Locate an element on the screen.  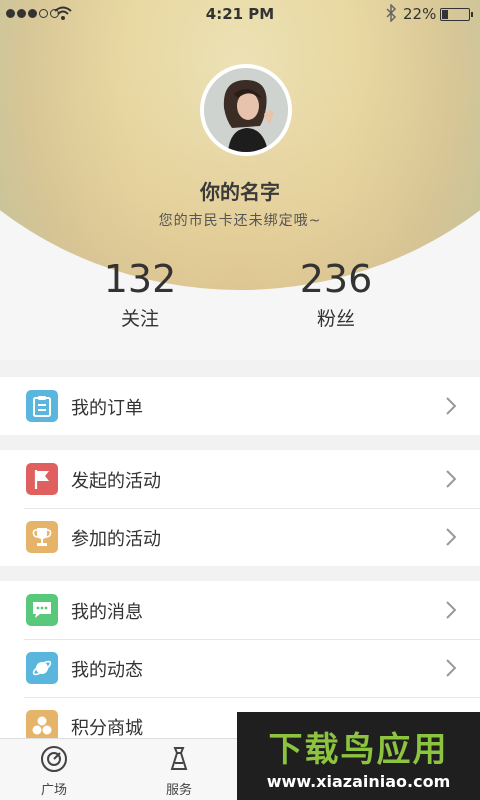
clipboard-icon is located at coordinates (42, 406).